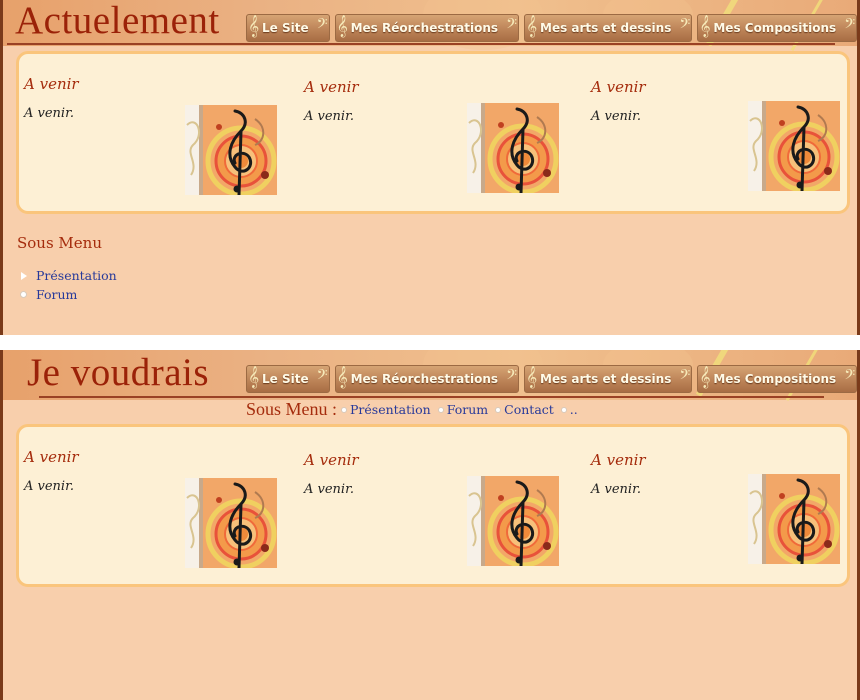 This screenshot has height=700, width=860. I want to click on site-title: Je voudrais, so click(118, 372).